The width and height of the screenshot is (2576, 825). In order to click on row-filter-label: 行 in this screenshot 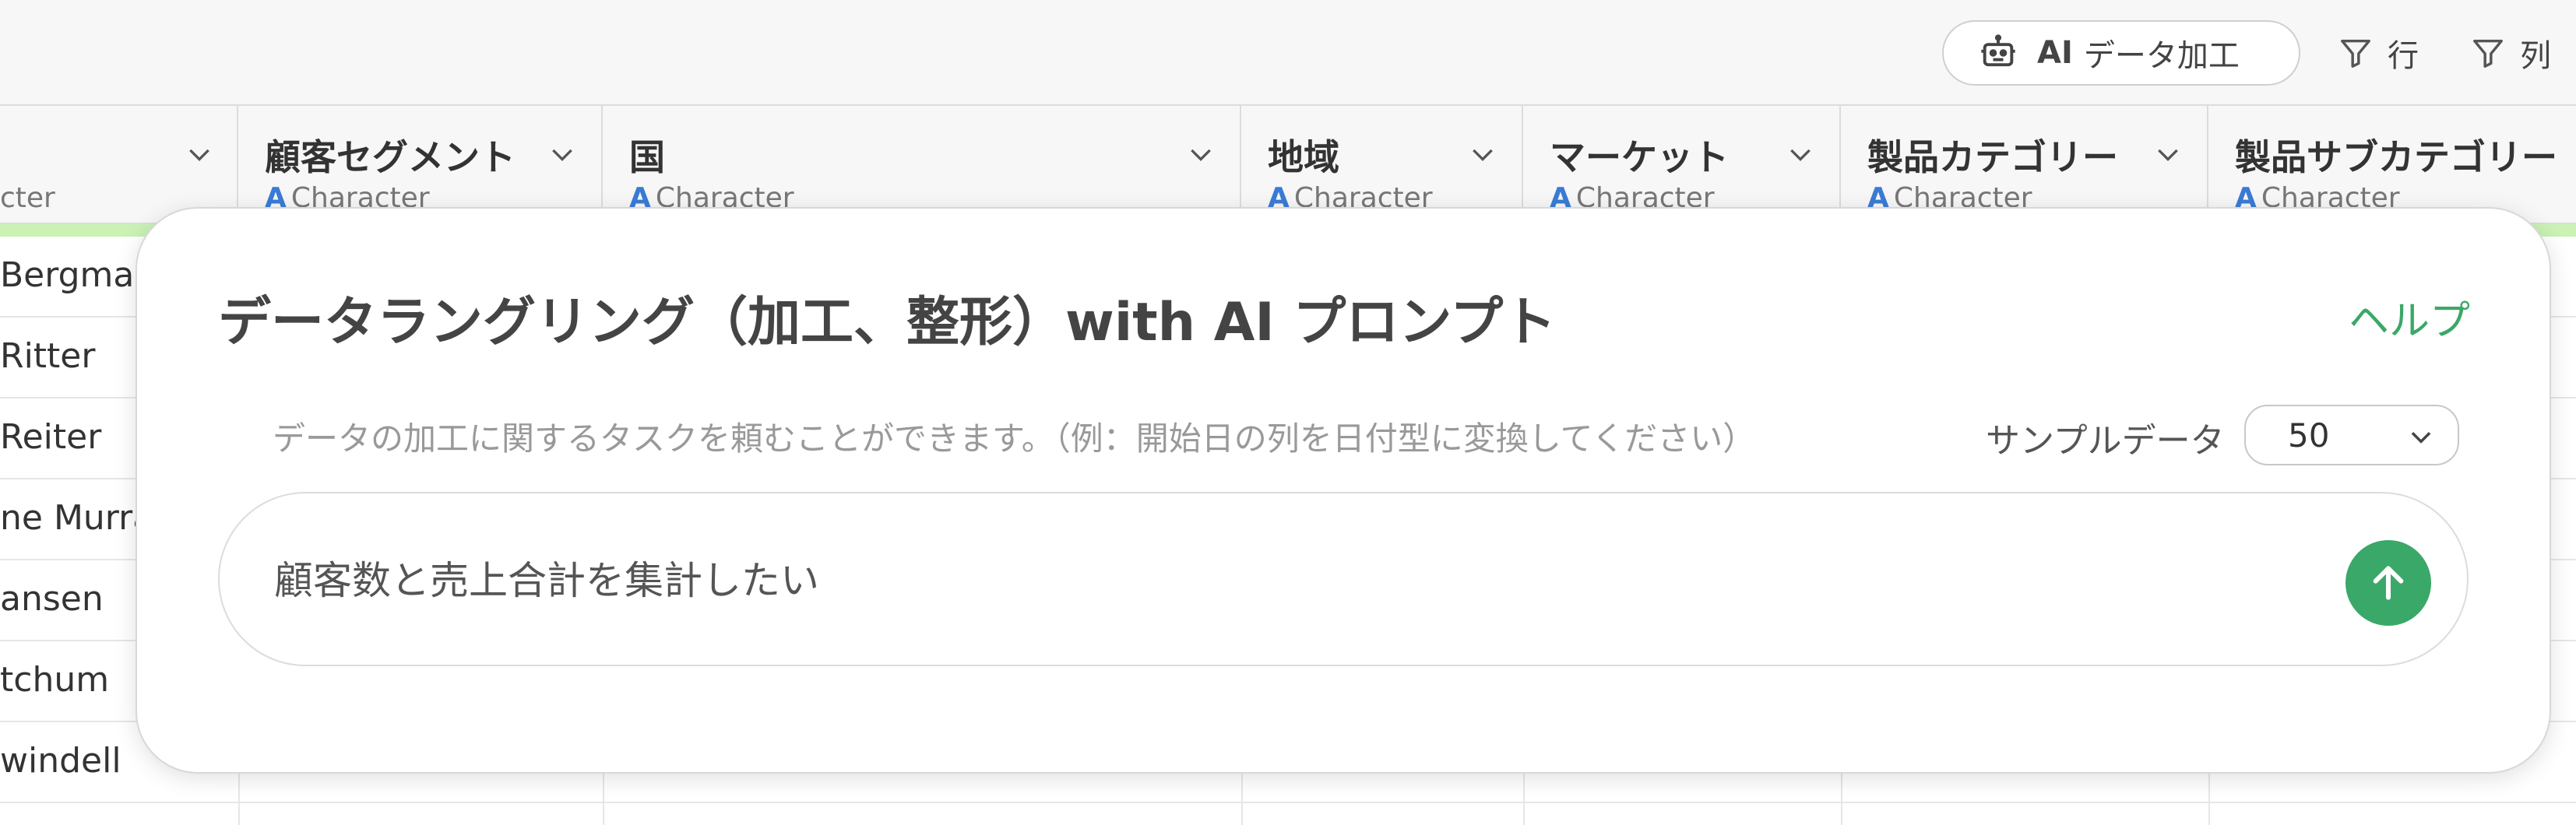, I will do `click(2403, 56)`.